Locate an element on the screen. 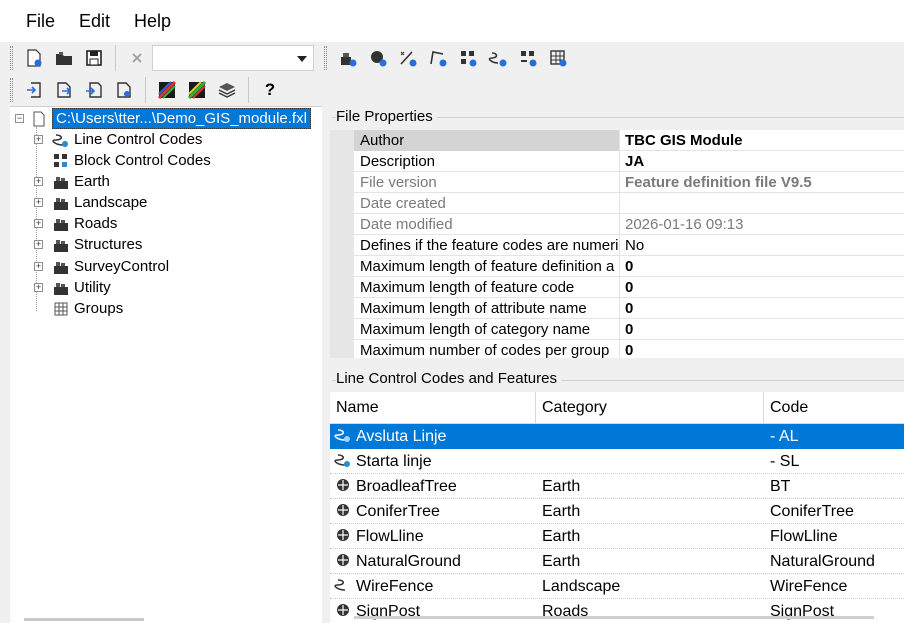 Image resolution: width=904 pixels, height=623 pixels. new-file-button is located at coordinates (34, 58).